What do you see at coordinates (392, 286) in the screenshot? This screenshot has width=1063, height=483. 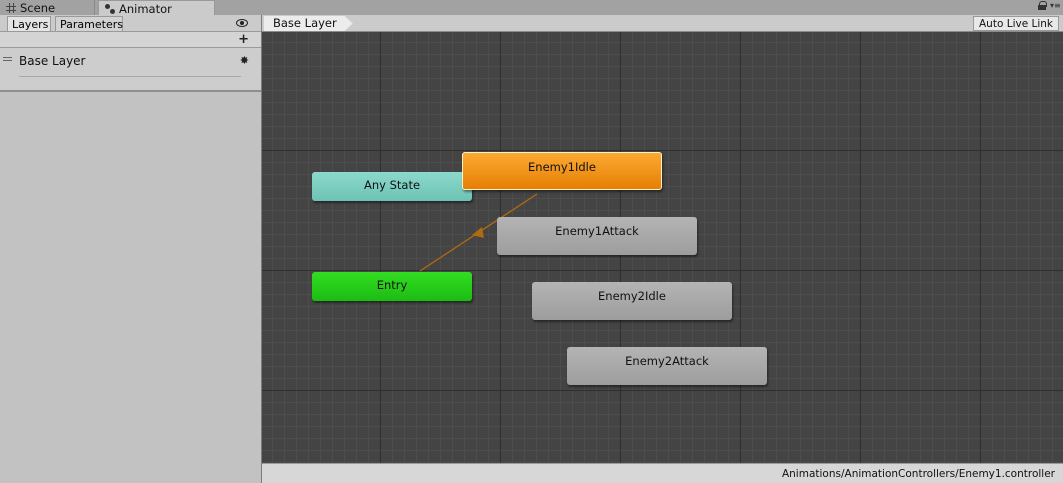 I see `state-entry: Entry` at bounding box center [392, 286].